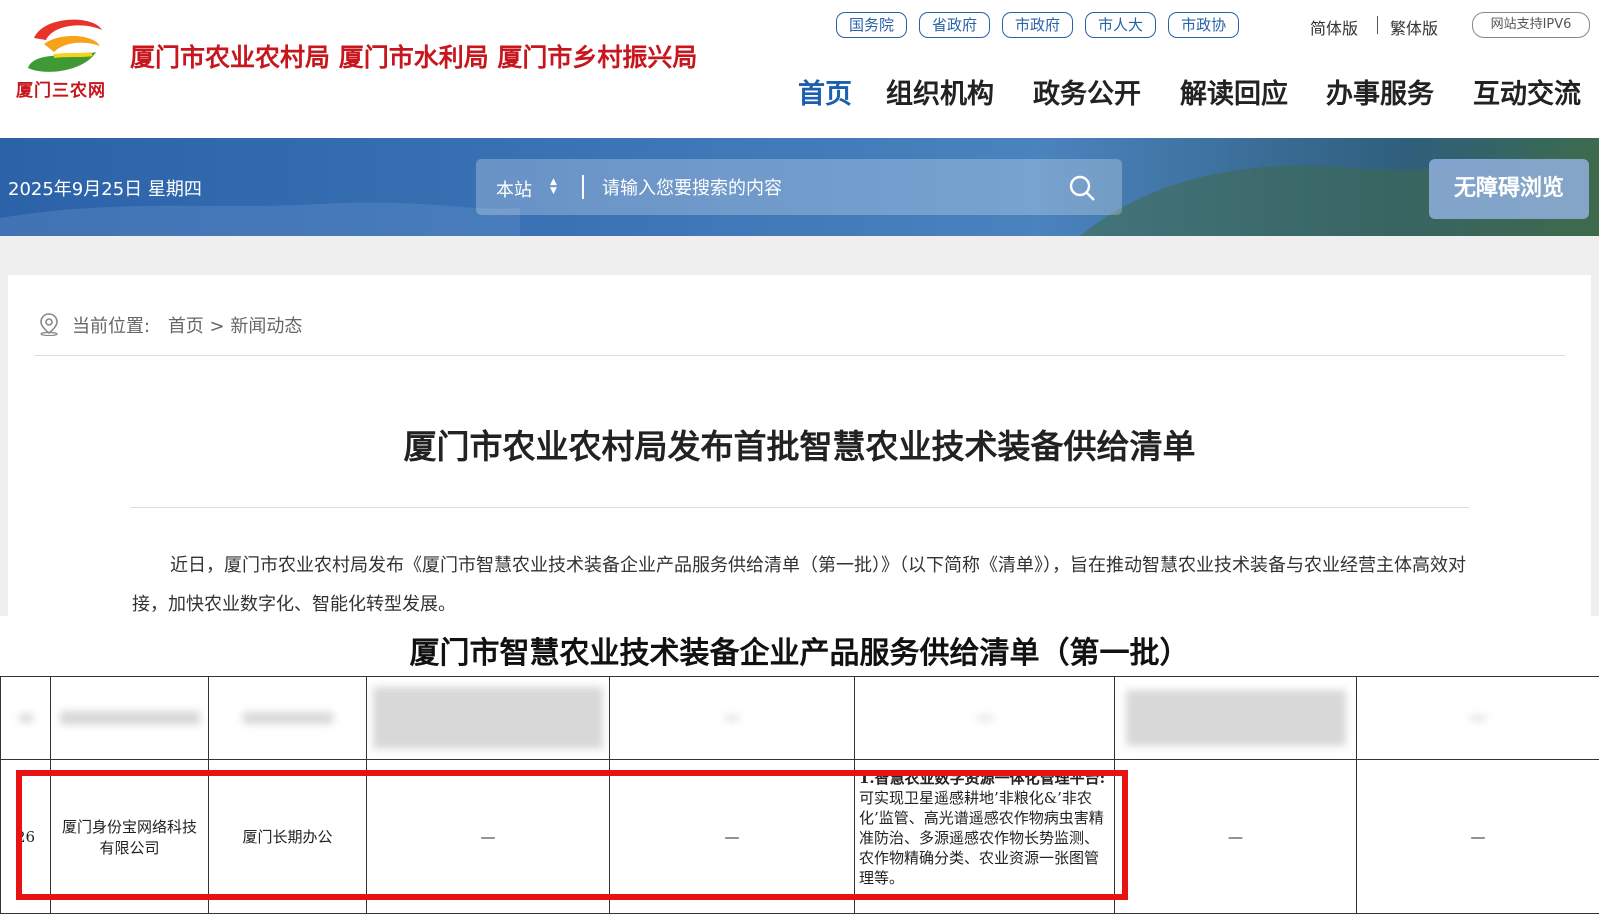 The height and width of the screenshot is (914, 1599). Describe the element at coordinates (1377, 25) in the screenshot. I see `version-divider` at that location.